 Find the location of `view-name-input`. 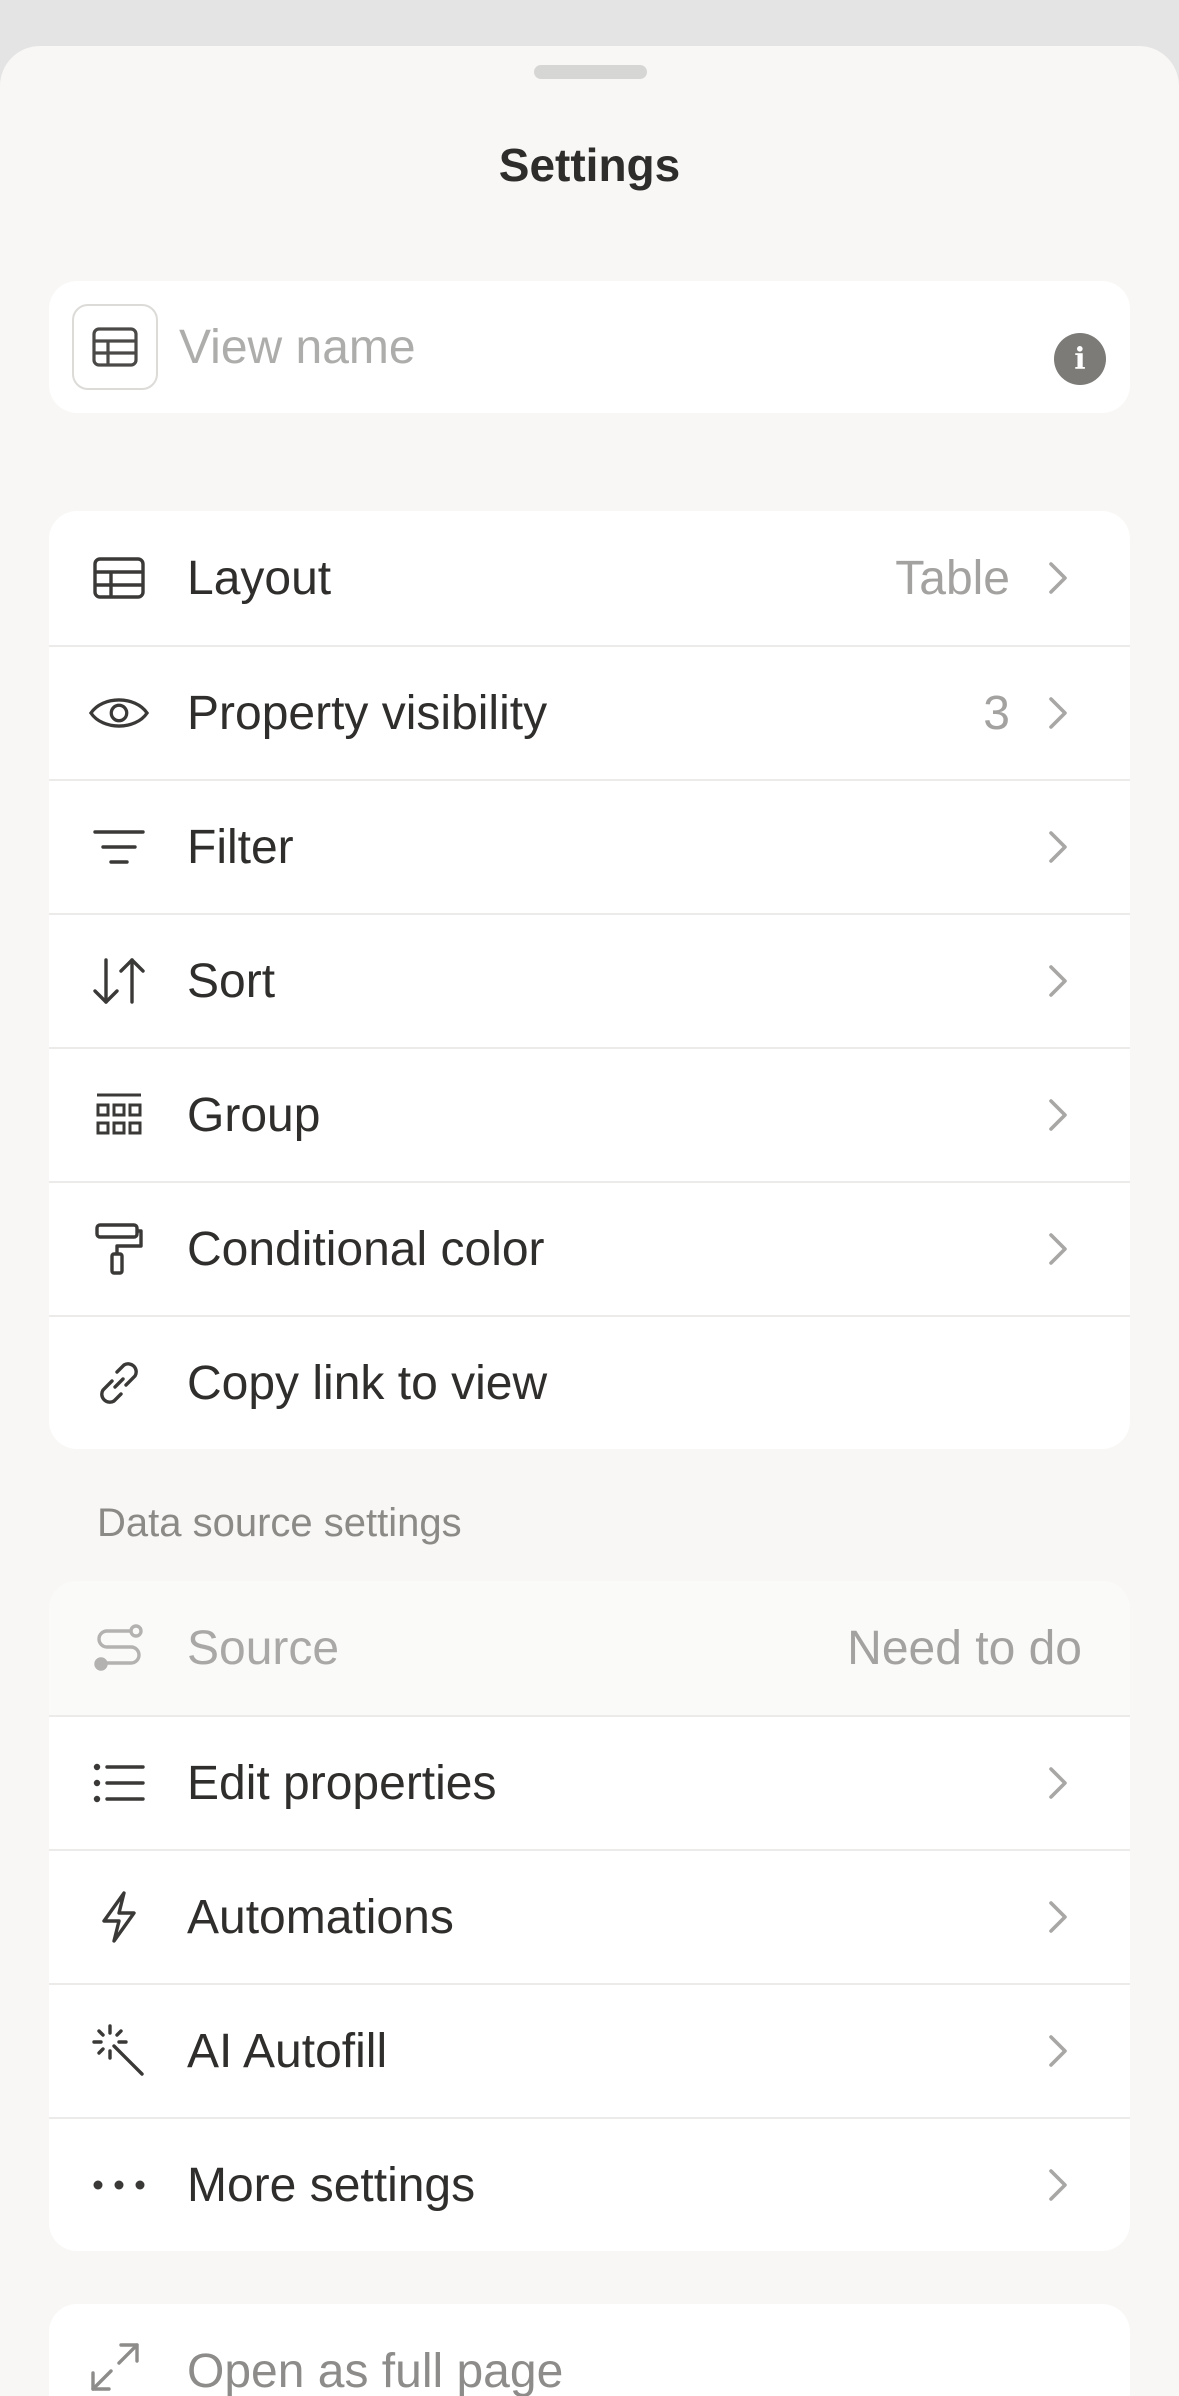

view-name-input is located at coordinates (609, 347).